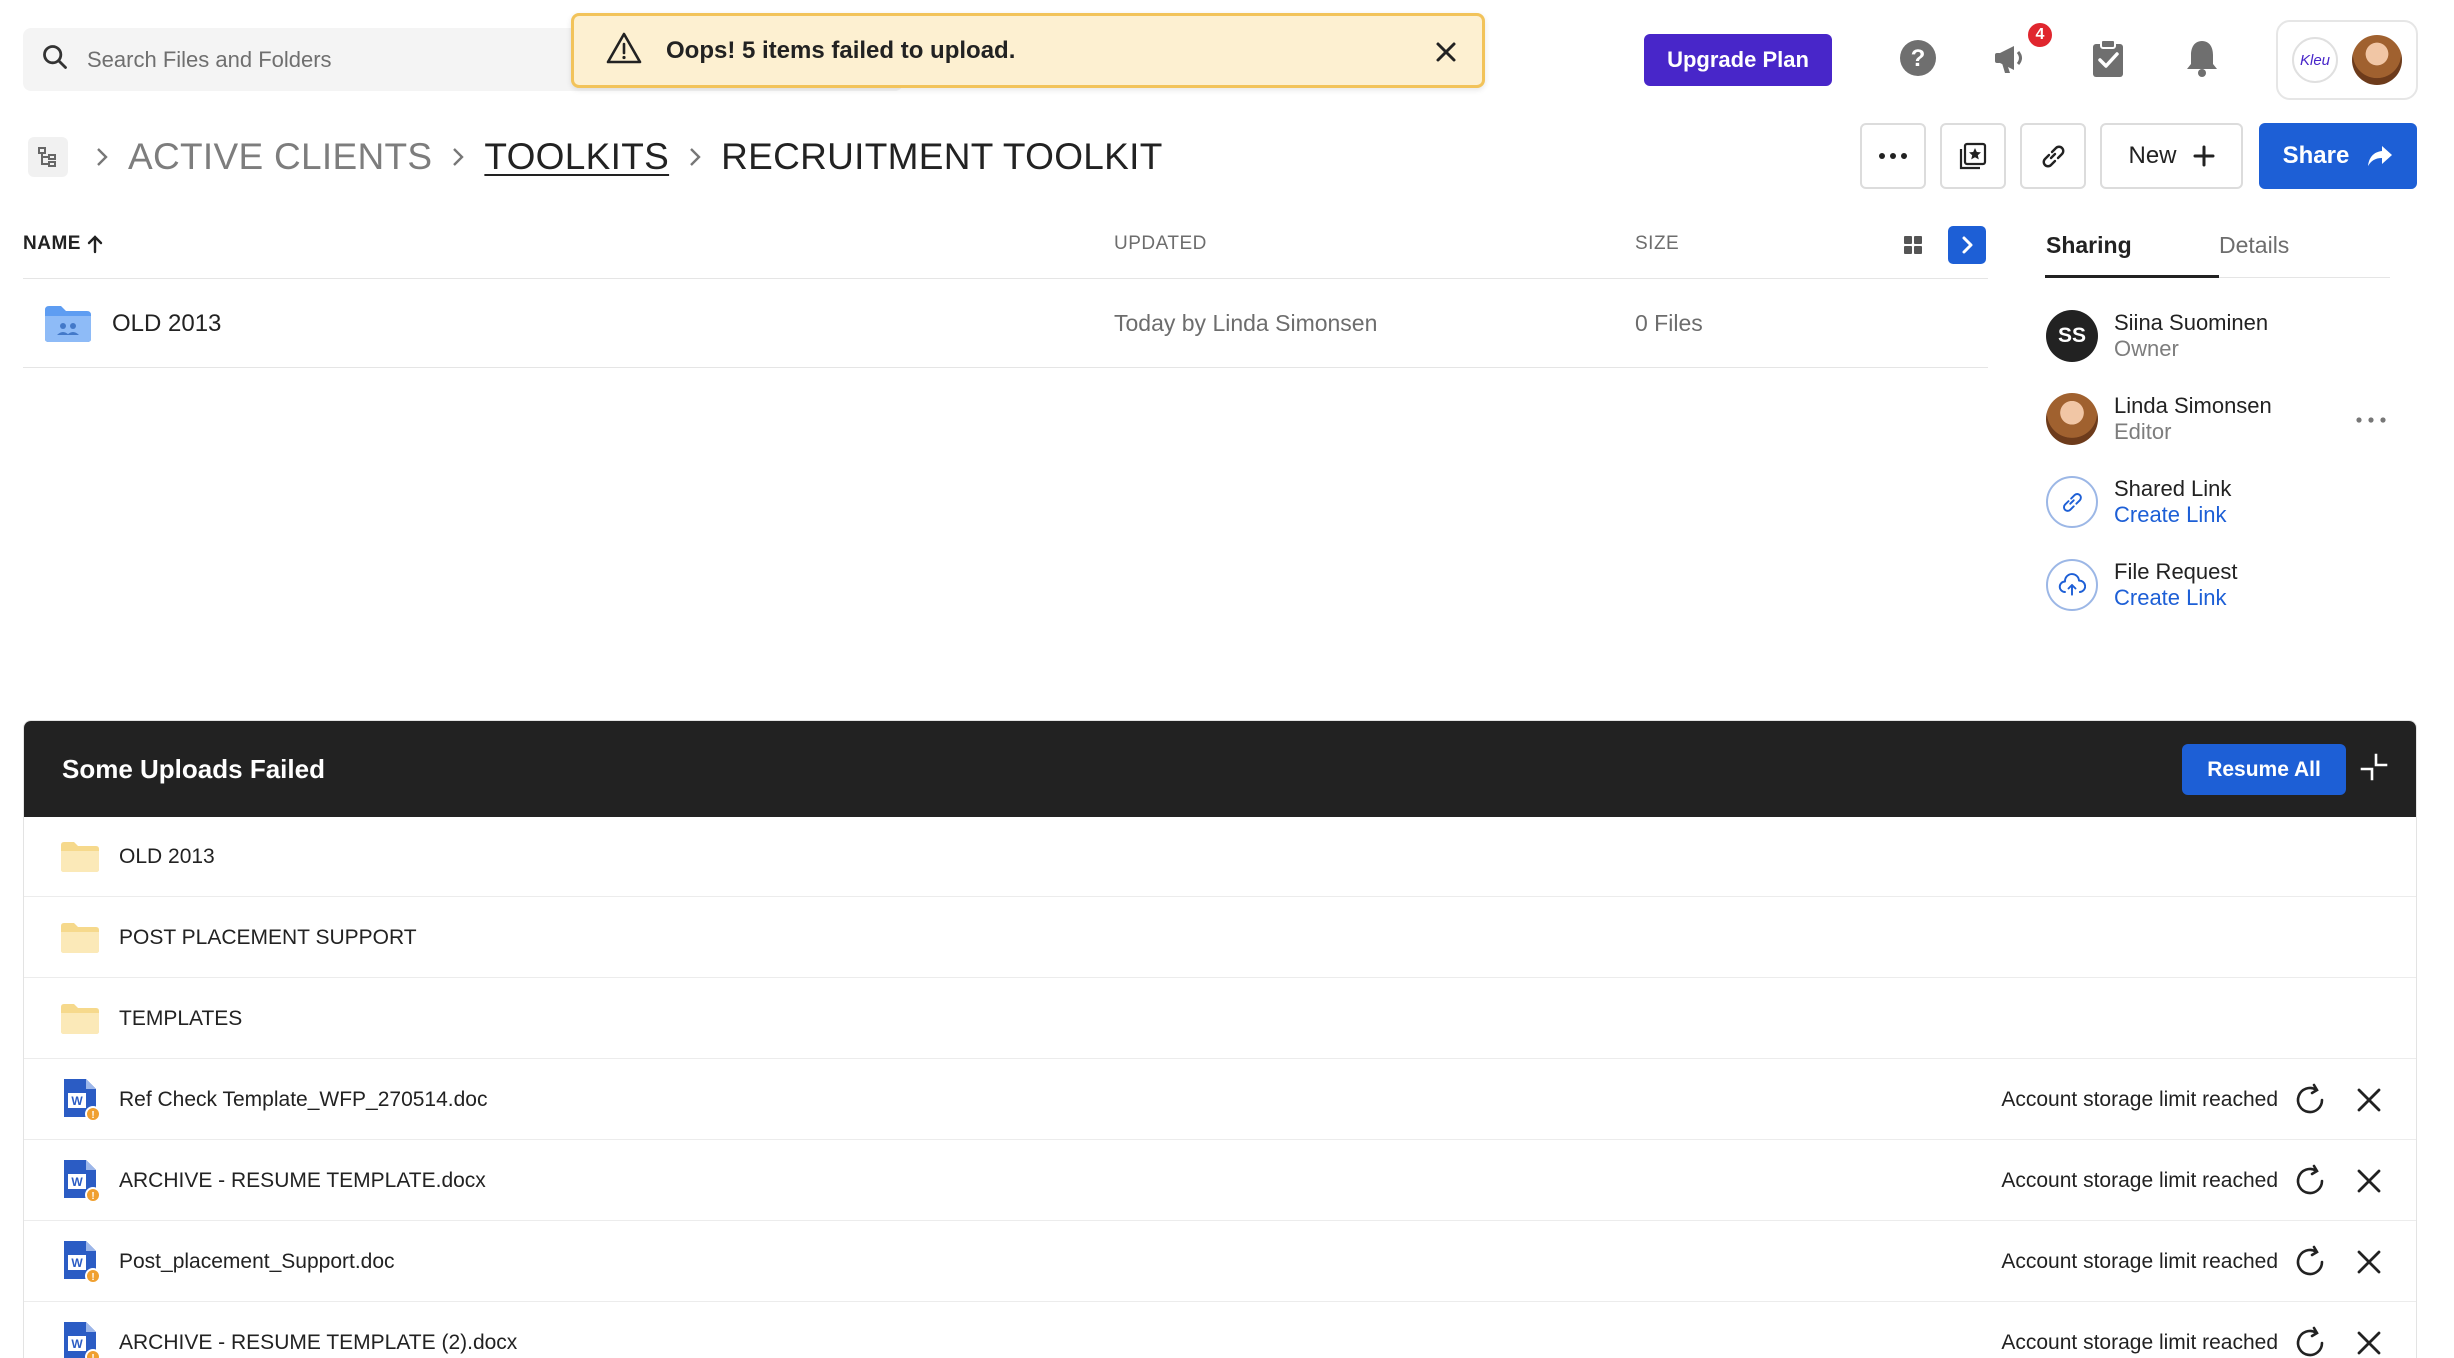  What do you see at coordinates (1669, 323) in the screenshot?
I see `file-size: 0 Files` at bounding box center [1669, 323].